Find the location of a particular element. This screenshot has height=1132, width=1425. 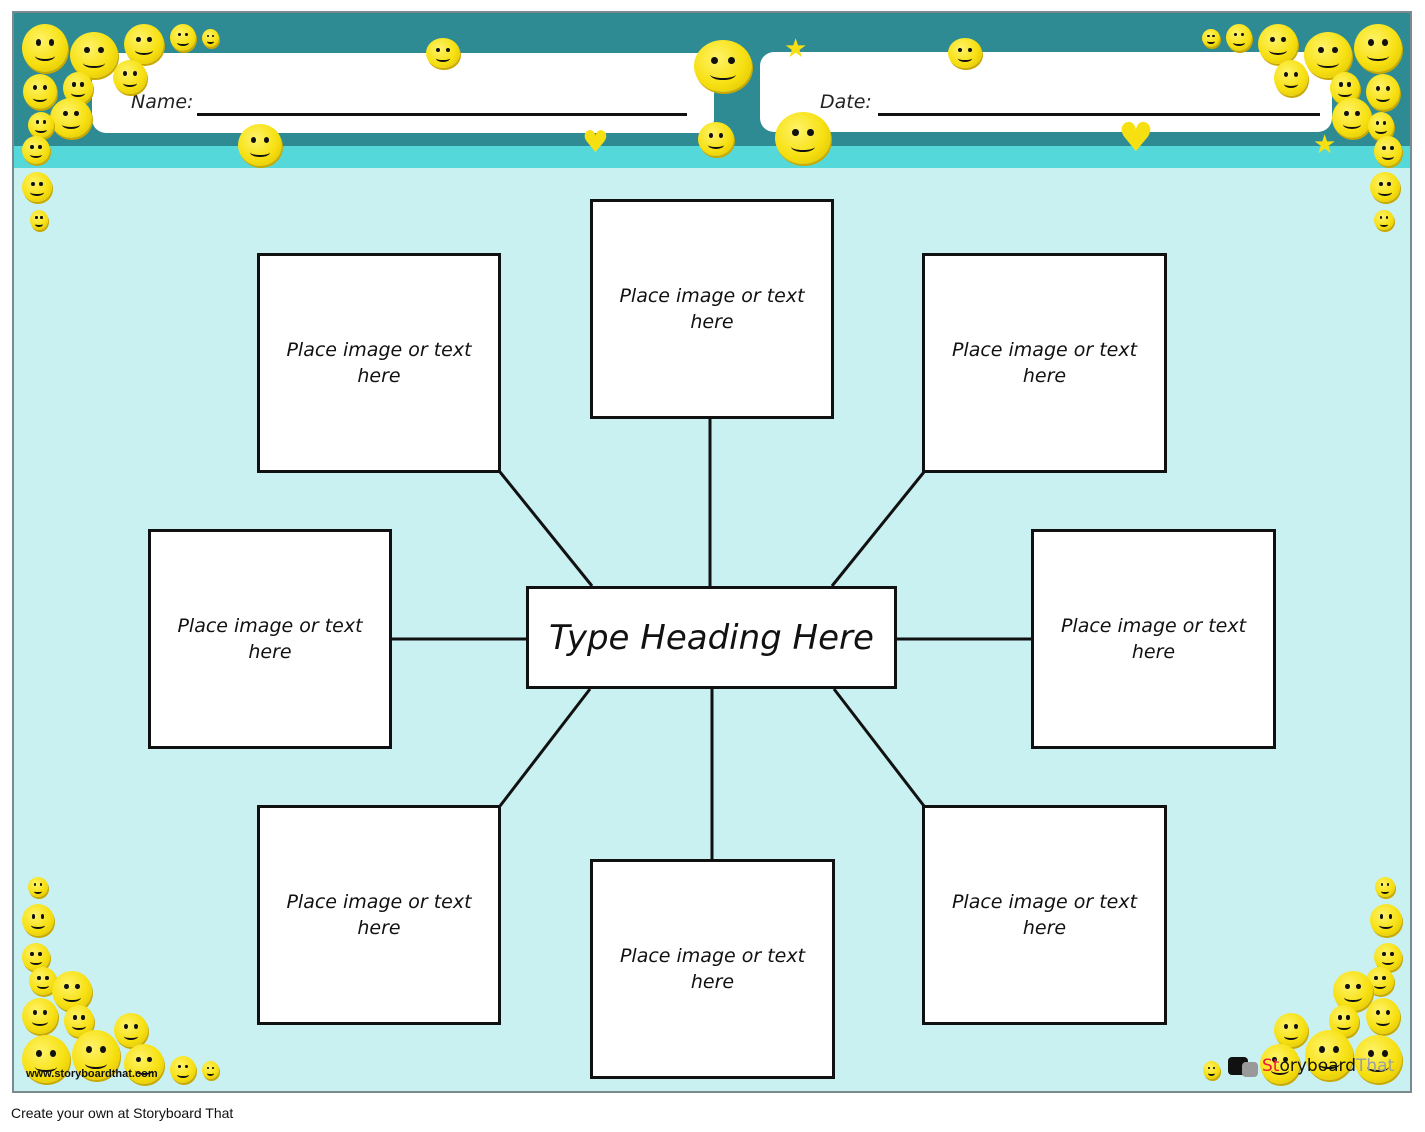

connector-bottom-right is located at coordinates (879, 747).